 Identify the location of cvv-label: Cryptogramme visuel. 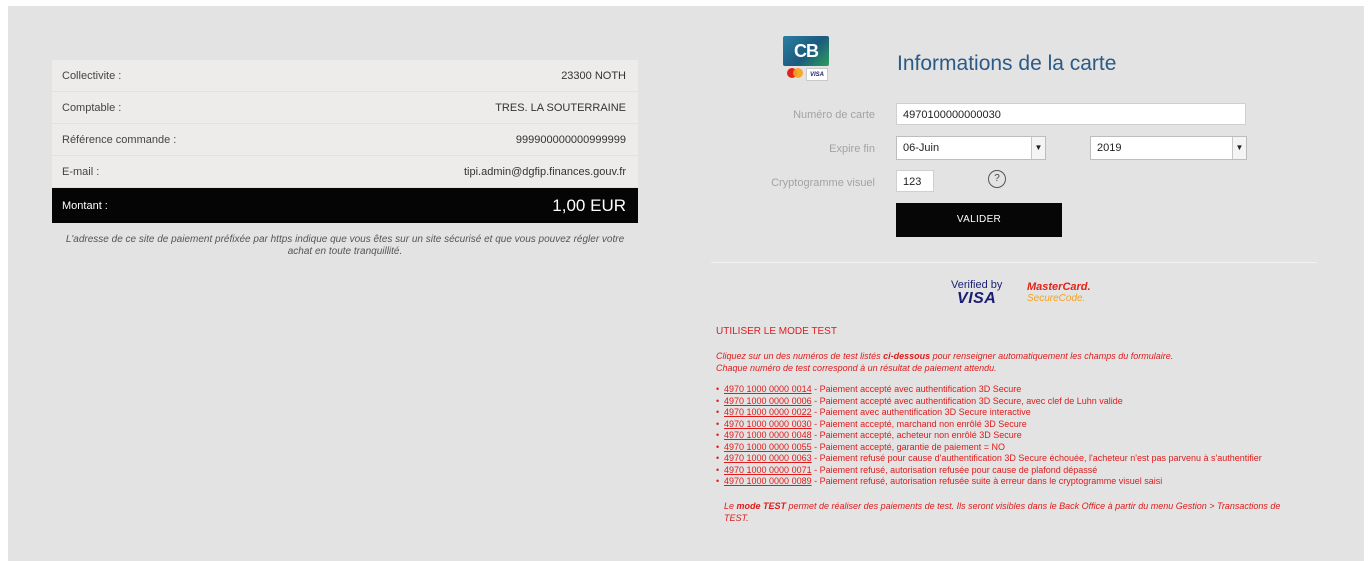
(823, 183).